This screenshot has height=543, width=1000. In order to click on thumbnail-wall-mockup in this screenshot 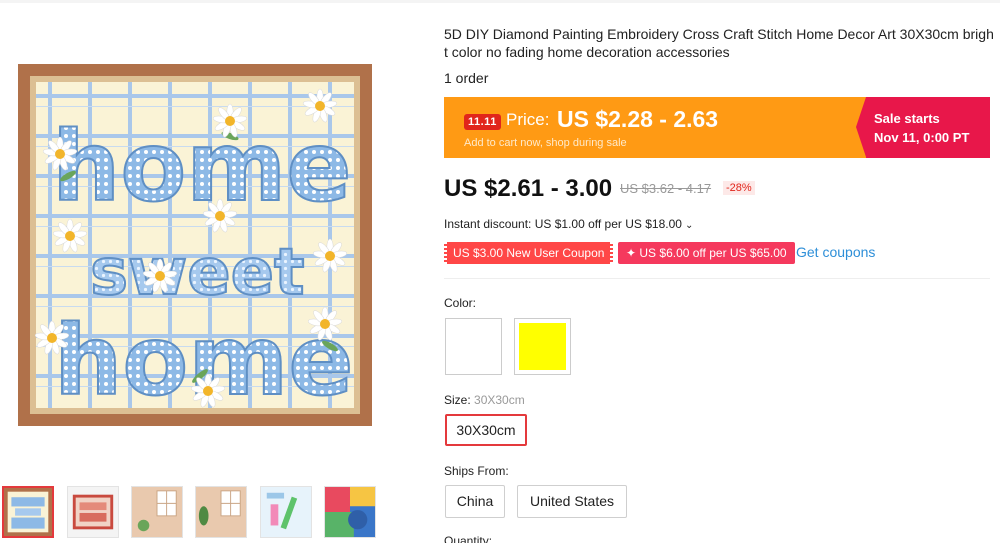, I will do `click(157, 512)`.